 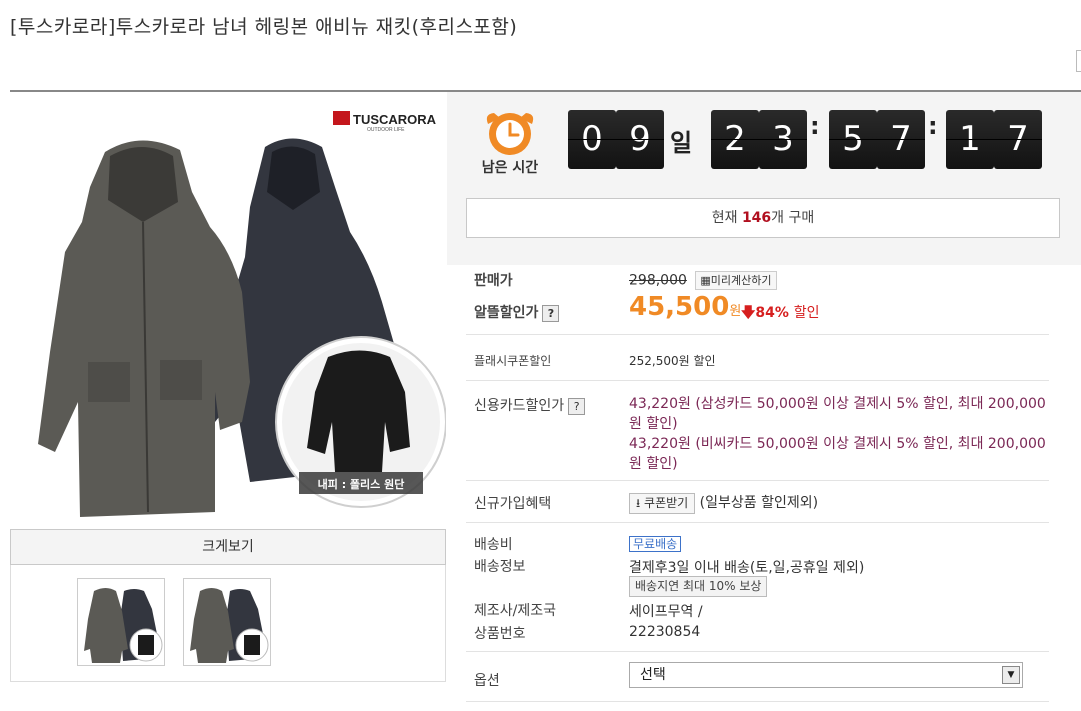 I want to click on free-shipping-badge: 무료배송, so click(x=655, y=544).